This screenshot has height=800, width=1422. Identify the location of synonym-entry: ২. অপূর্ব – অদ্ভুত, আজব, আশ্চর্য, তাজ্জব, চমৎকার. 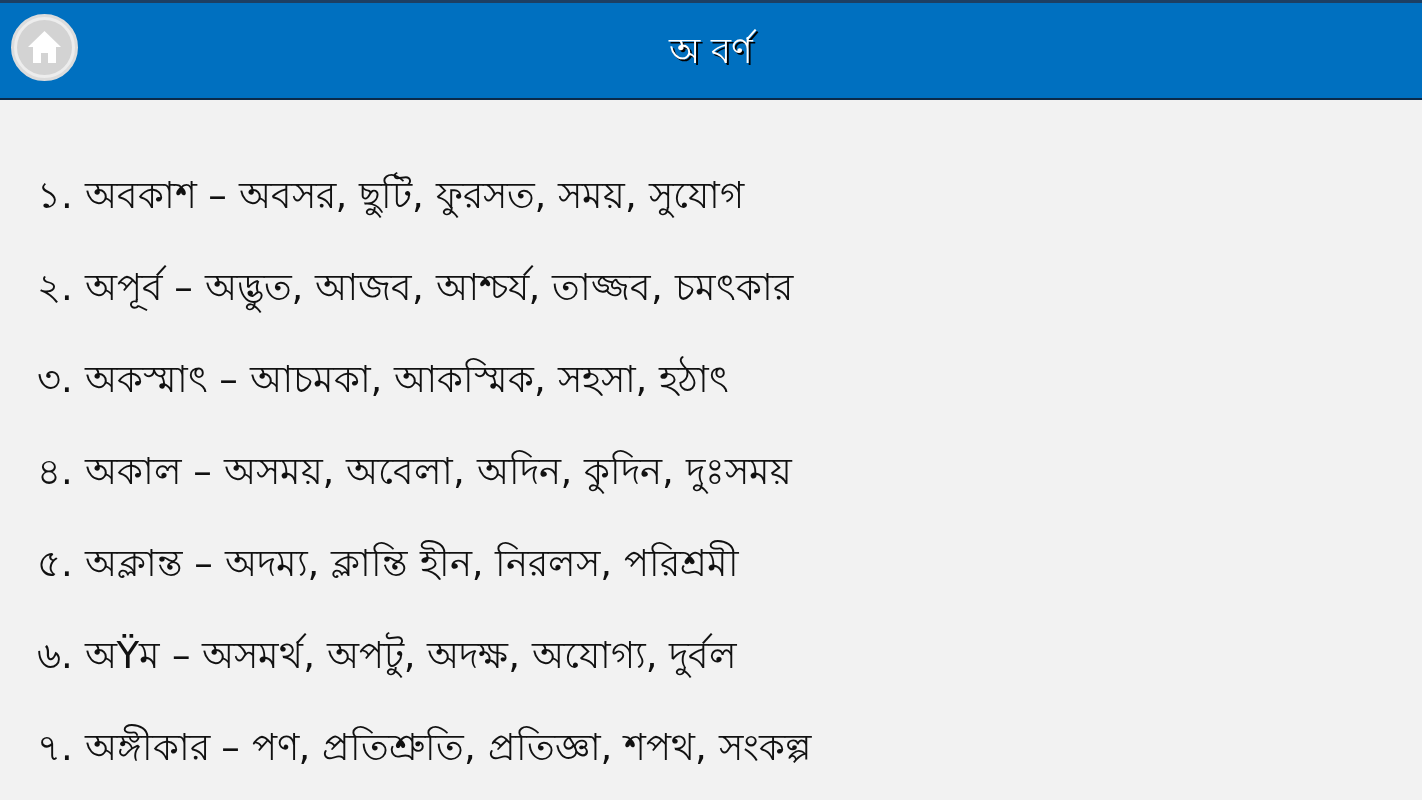
(415, 287).